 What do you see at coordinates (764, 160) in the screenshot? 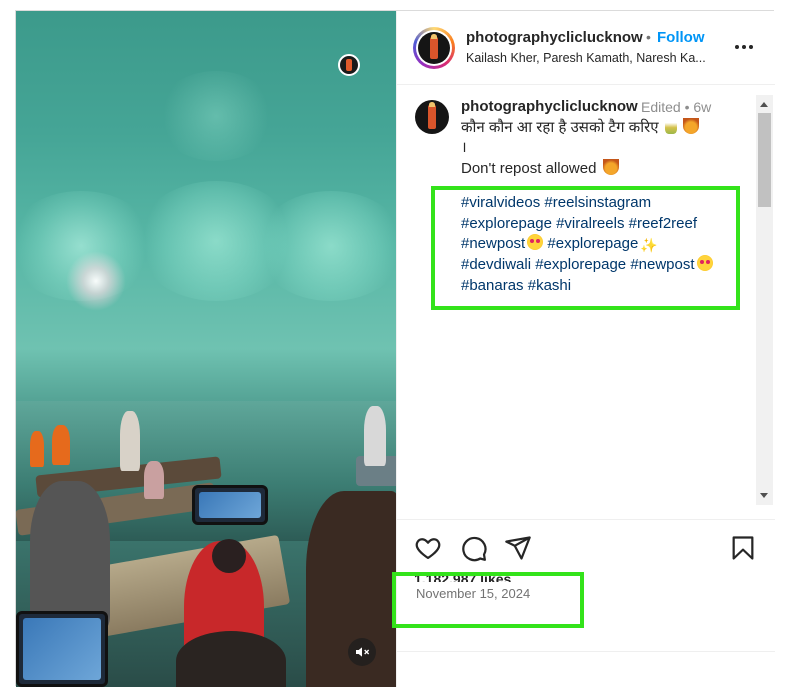
I see `scroll-thumb` at bounding box center [764, 160].